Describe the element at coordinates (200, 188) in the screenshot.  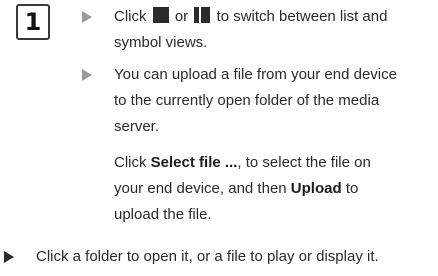
I see `instruction-prefix: your end device, and then` at that location.